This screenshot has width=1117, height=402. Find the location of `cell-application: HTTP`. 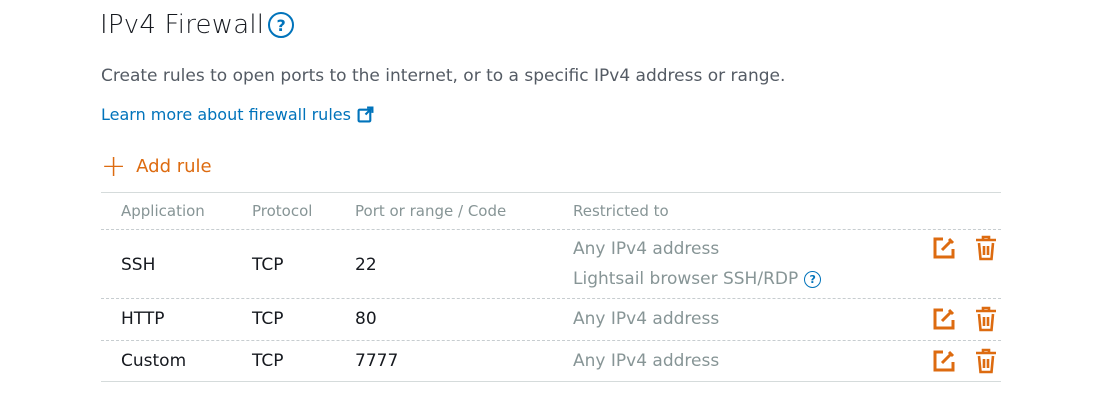

cell-application: HTTP is located at coordinates (143, 319).